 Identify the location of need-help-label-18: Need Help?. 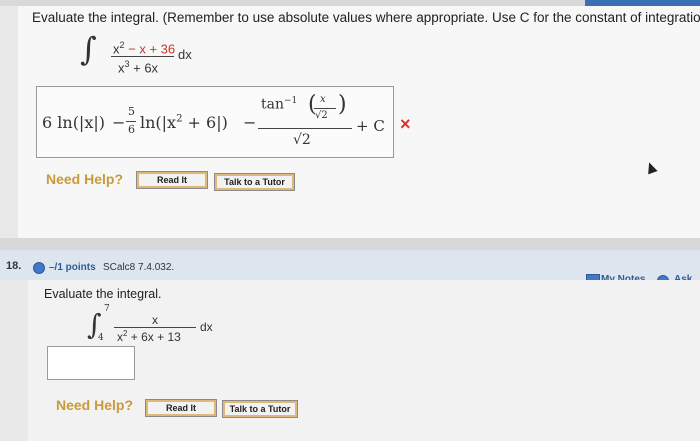
(95, 405).